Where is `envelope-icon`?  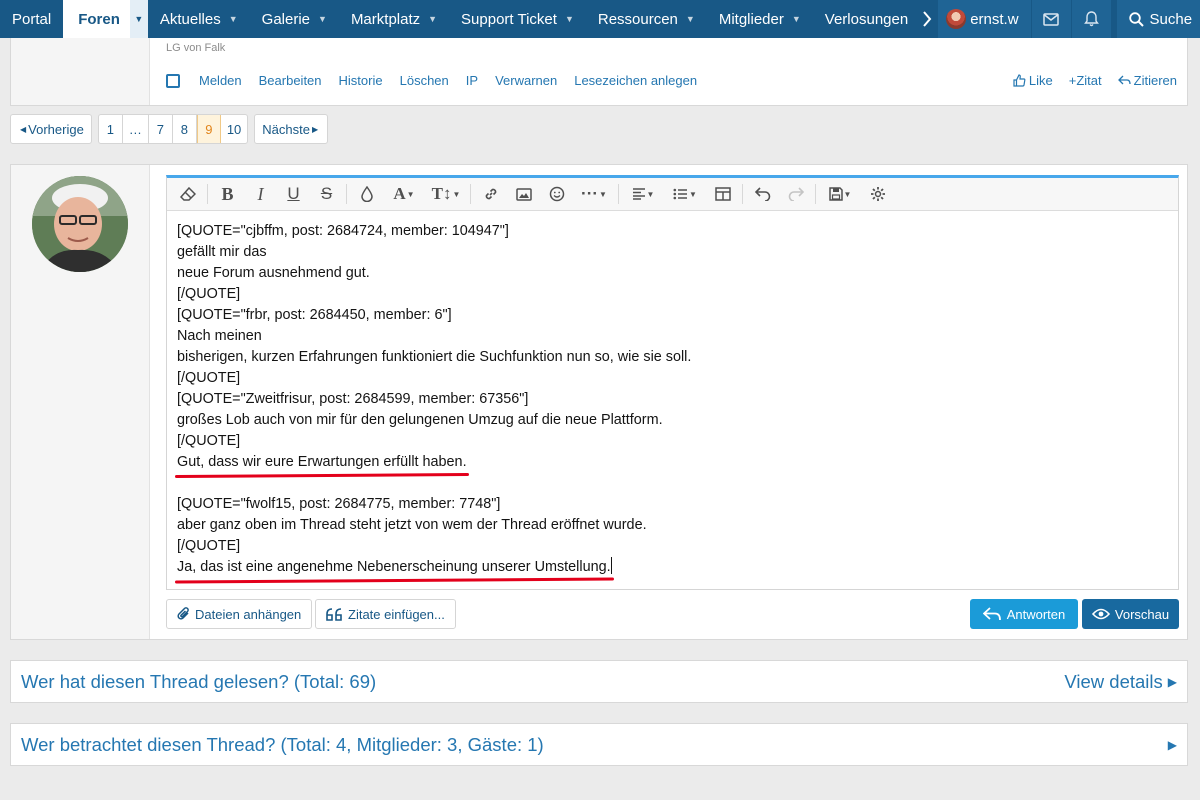 envelope-icon is located at coordinates (1050, 19).